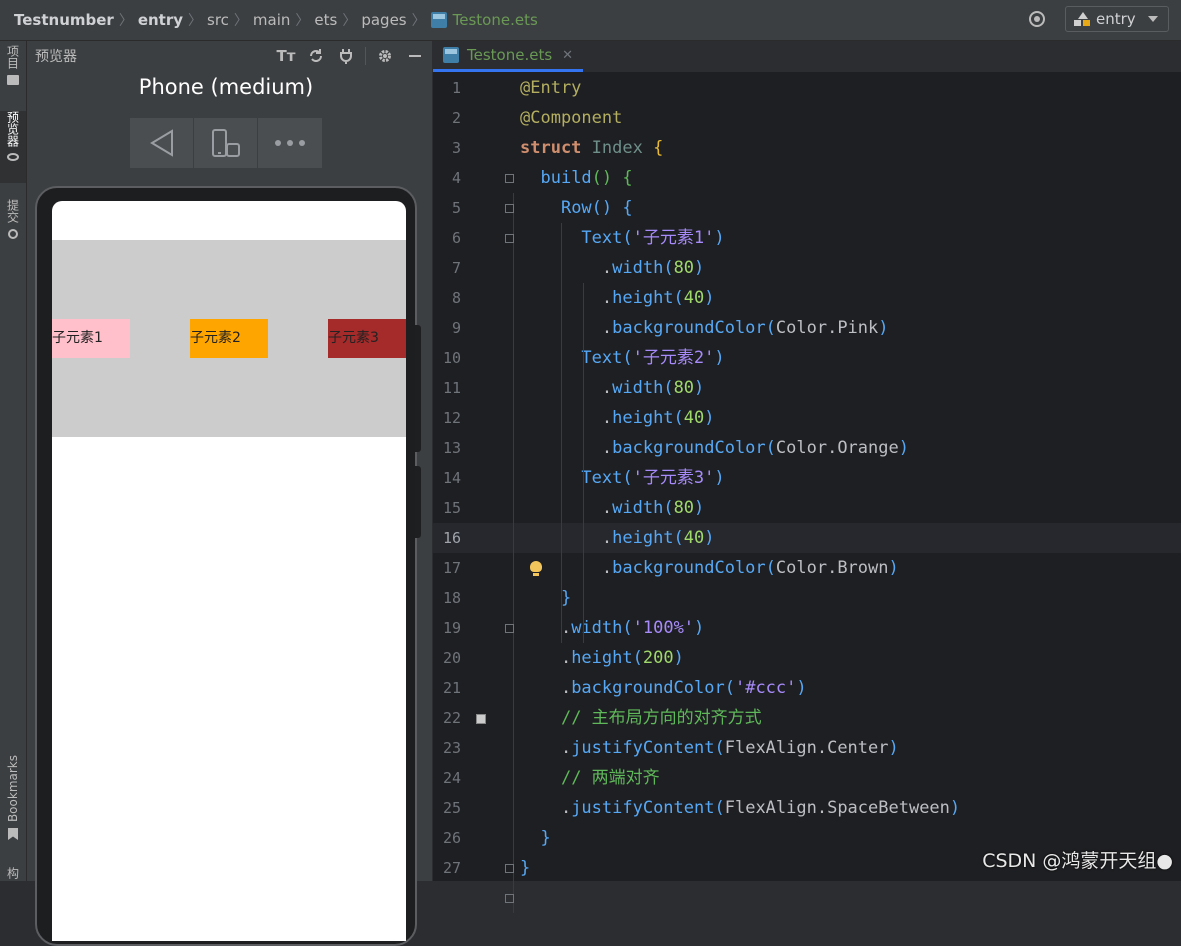 This screenshot has width=1181, height=946. Describe the element at coordinates (218, 20) in the screenshot. I see `breadcrumb-src: src` at that location.